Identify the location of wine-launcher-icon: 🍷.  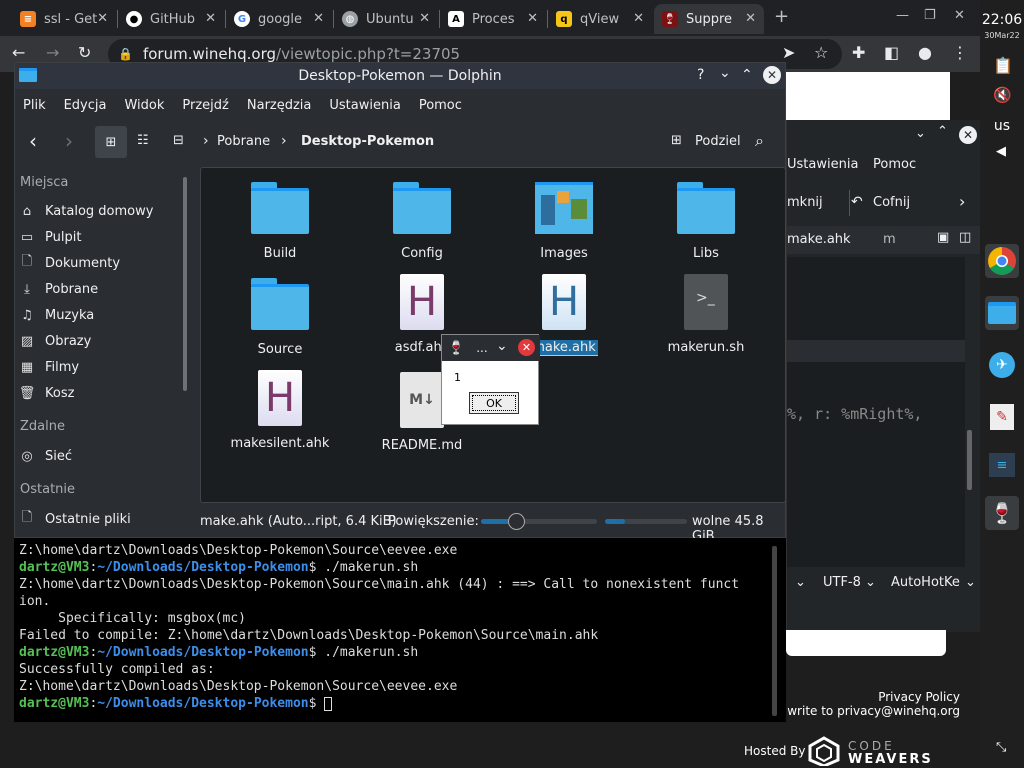
(1002, 513).